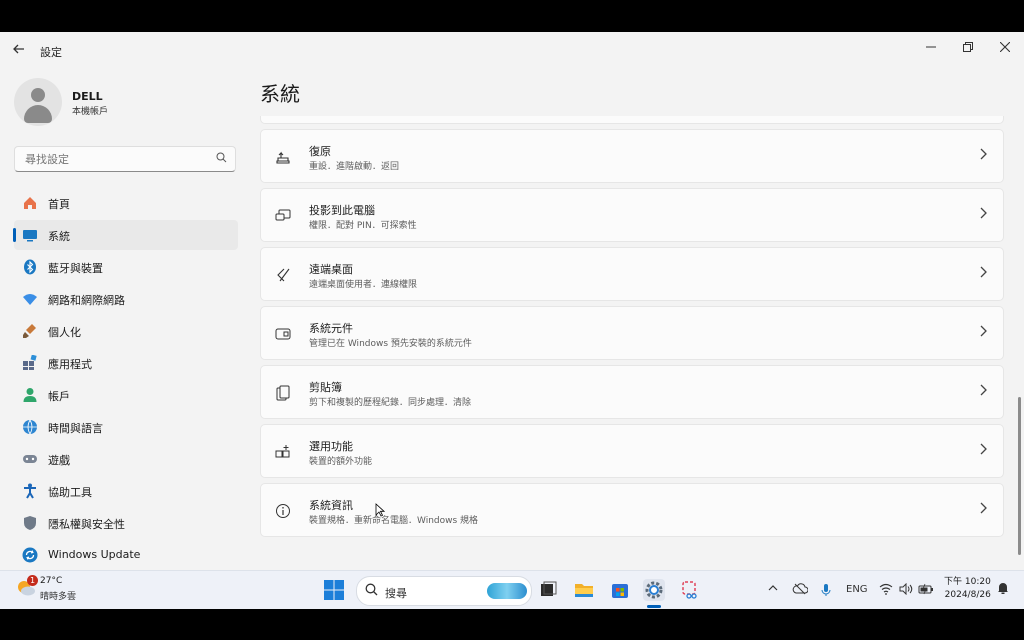  I want to click on wifi-icon, so click(886, 590).